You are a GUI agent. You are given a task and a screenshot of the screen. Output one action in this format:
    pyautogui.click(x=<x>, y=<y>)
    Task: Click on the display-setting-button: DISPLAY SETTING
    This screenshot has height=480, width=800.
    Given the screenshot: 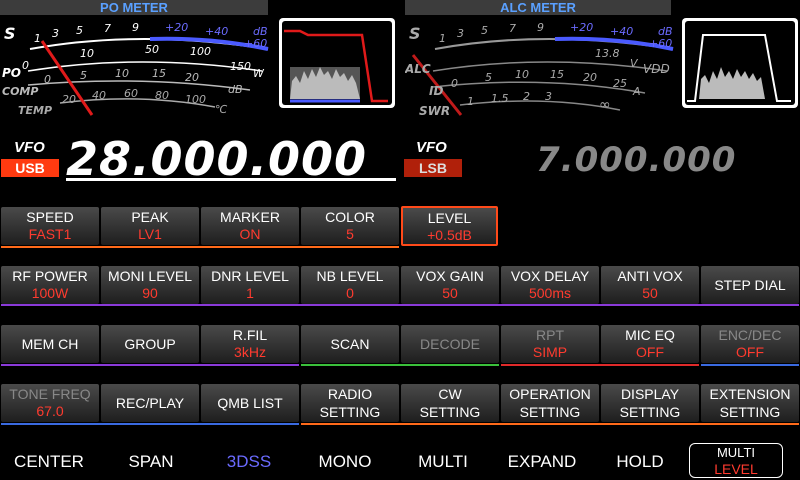 What is the action you would take?
    pyautogui.click(x=650, y=403)
    